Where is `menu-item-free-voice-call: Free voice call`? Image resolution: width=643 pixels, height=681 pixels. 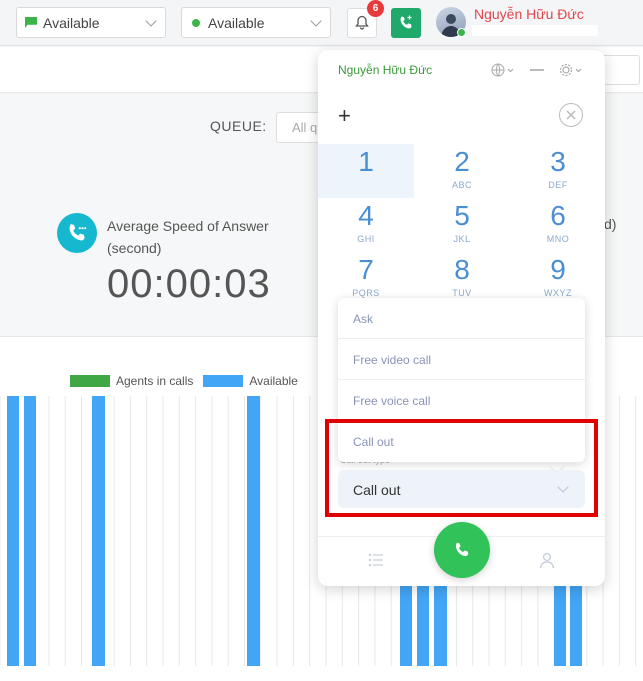 menu-item-free-voice-call: Free voice call is located at coordinates (461, 400).